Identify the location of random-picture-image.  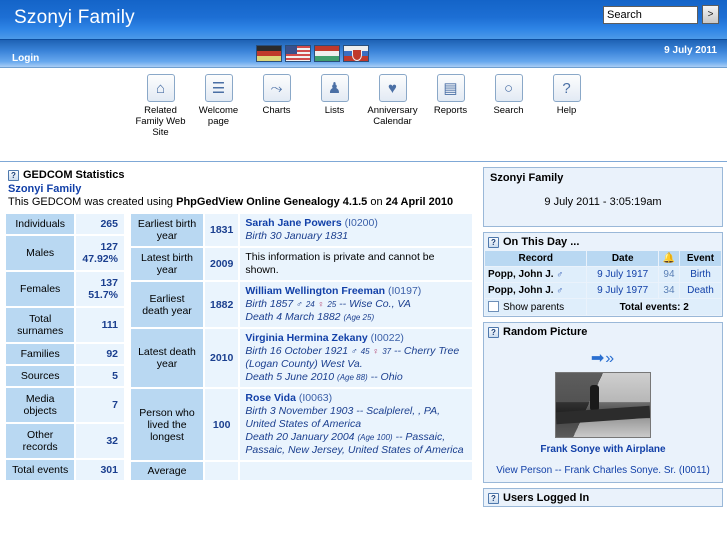
(603, 405).